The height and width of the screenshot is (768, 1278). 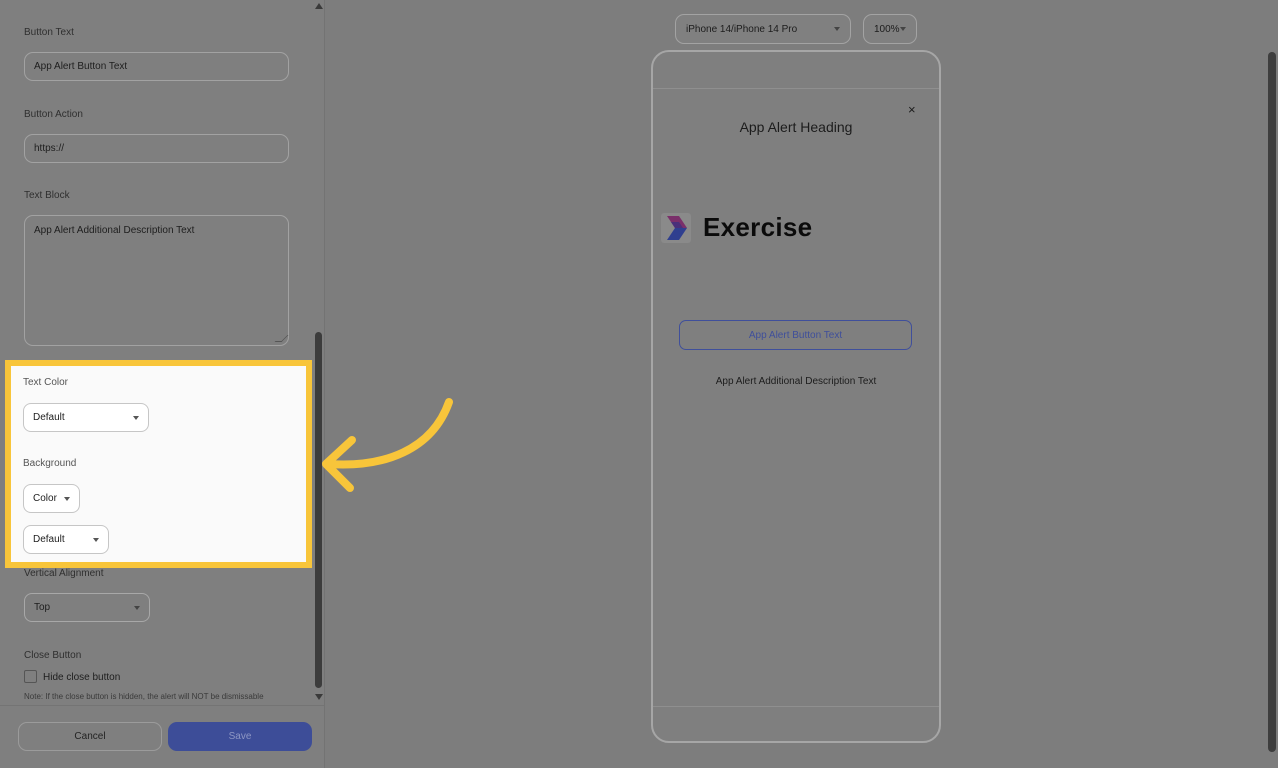 I want to click on vertical-alignment-select: Top, so click(x=87, y=607).